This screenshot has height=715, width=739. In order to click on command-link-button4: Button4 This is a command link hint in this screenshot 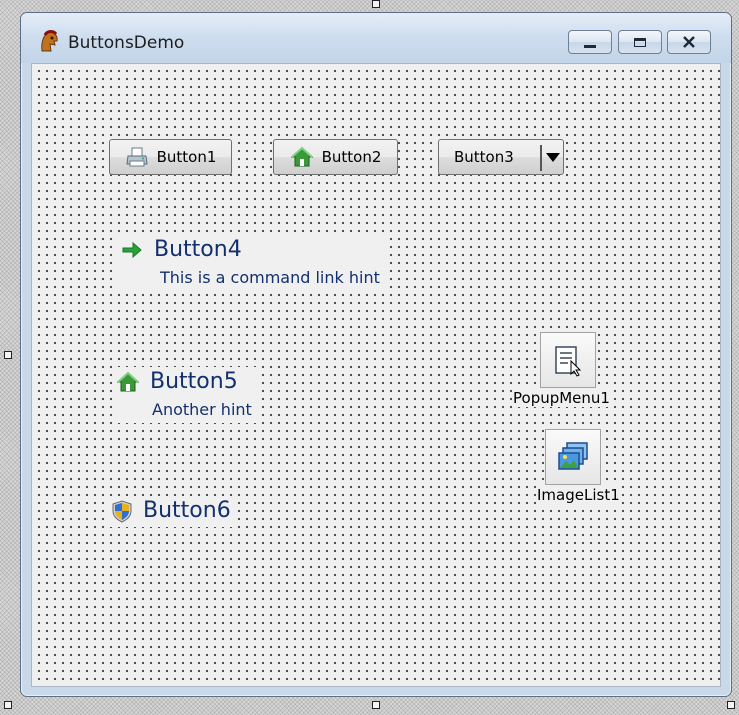, I will do `click(251, 263)`.